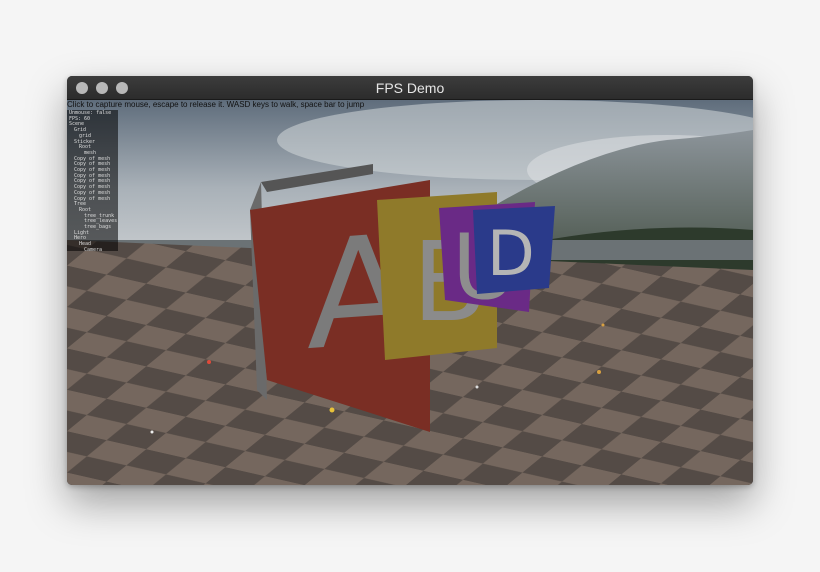 The width and height of the screenshot is (820, 572). I want to click on window-title: FPS Demo, so click(410, 88).